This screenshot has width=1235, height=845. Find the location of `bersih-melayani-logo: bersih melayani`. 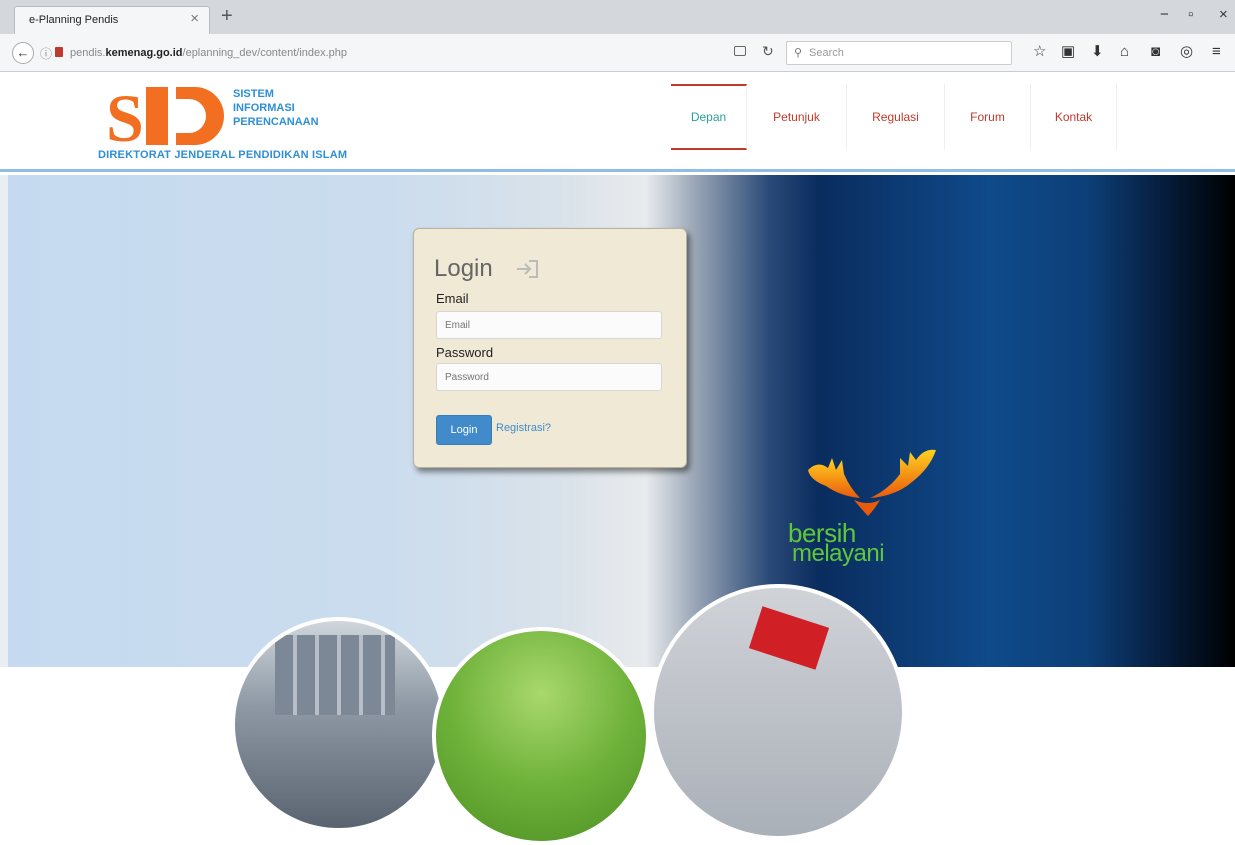

bersih-melayani-logo: bersih melayani is located at coordinates (868, 505).